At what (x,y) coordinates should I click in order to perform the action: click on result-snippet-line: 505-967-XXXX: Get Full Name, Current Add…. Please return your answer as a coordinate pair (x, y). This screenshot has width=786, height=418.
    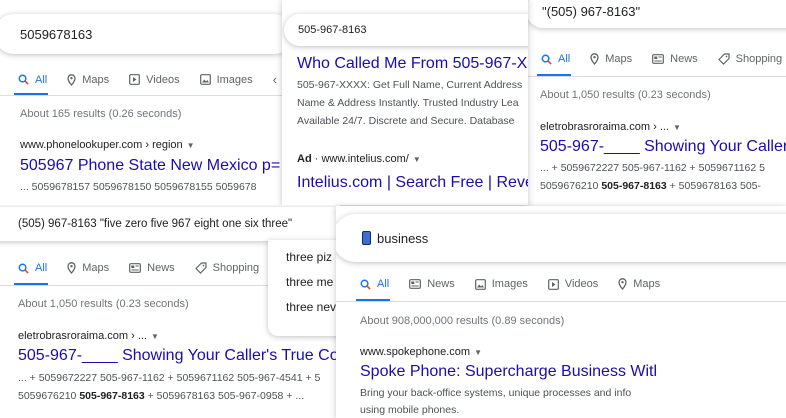
    Looking at the image, I should click on (410, 85).